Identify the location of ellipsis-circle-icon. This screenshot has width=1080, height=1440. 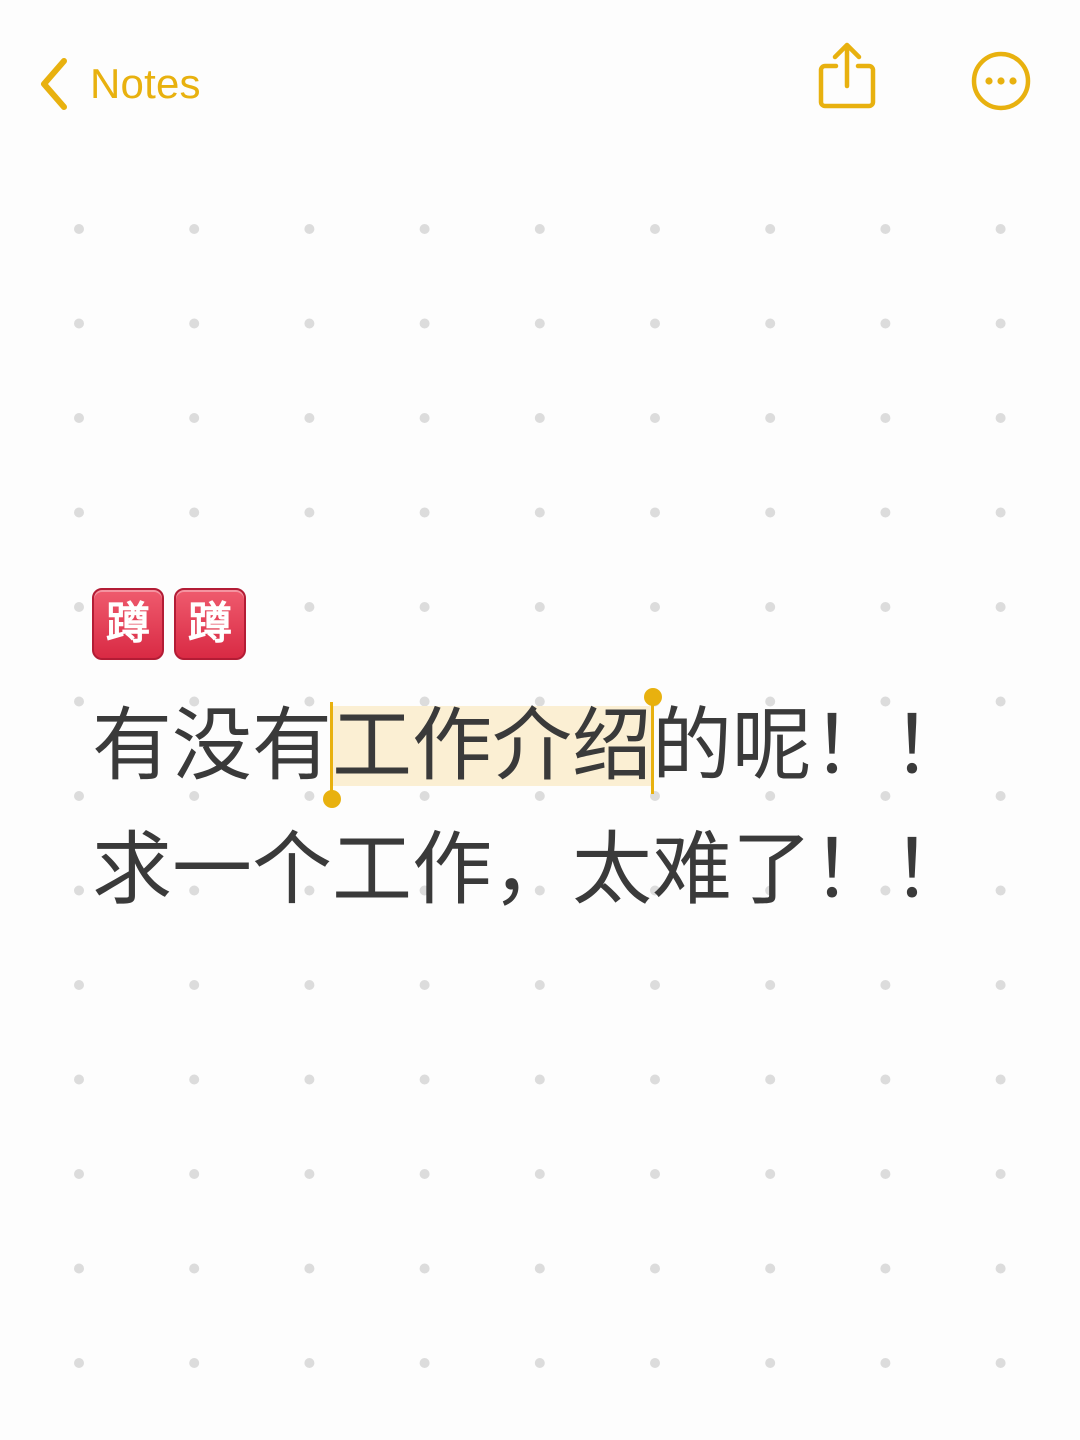
(1001, 81).